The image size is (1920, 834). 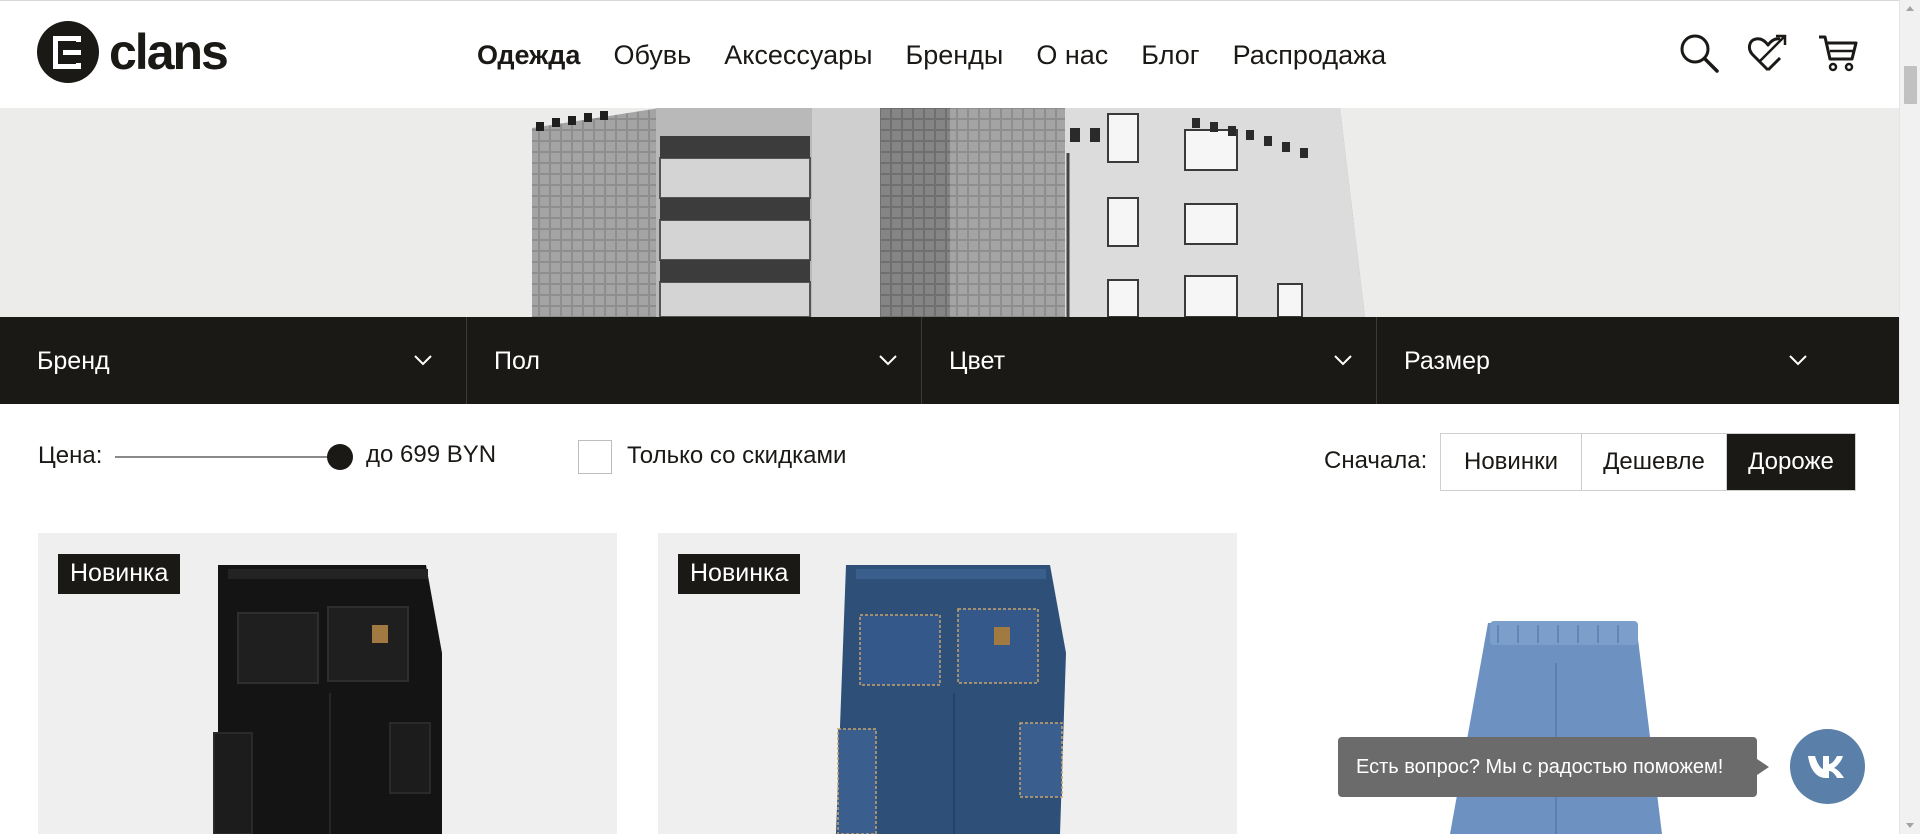 I want to click on filter-size-label: Размер, so click(x=1447, y=361).